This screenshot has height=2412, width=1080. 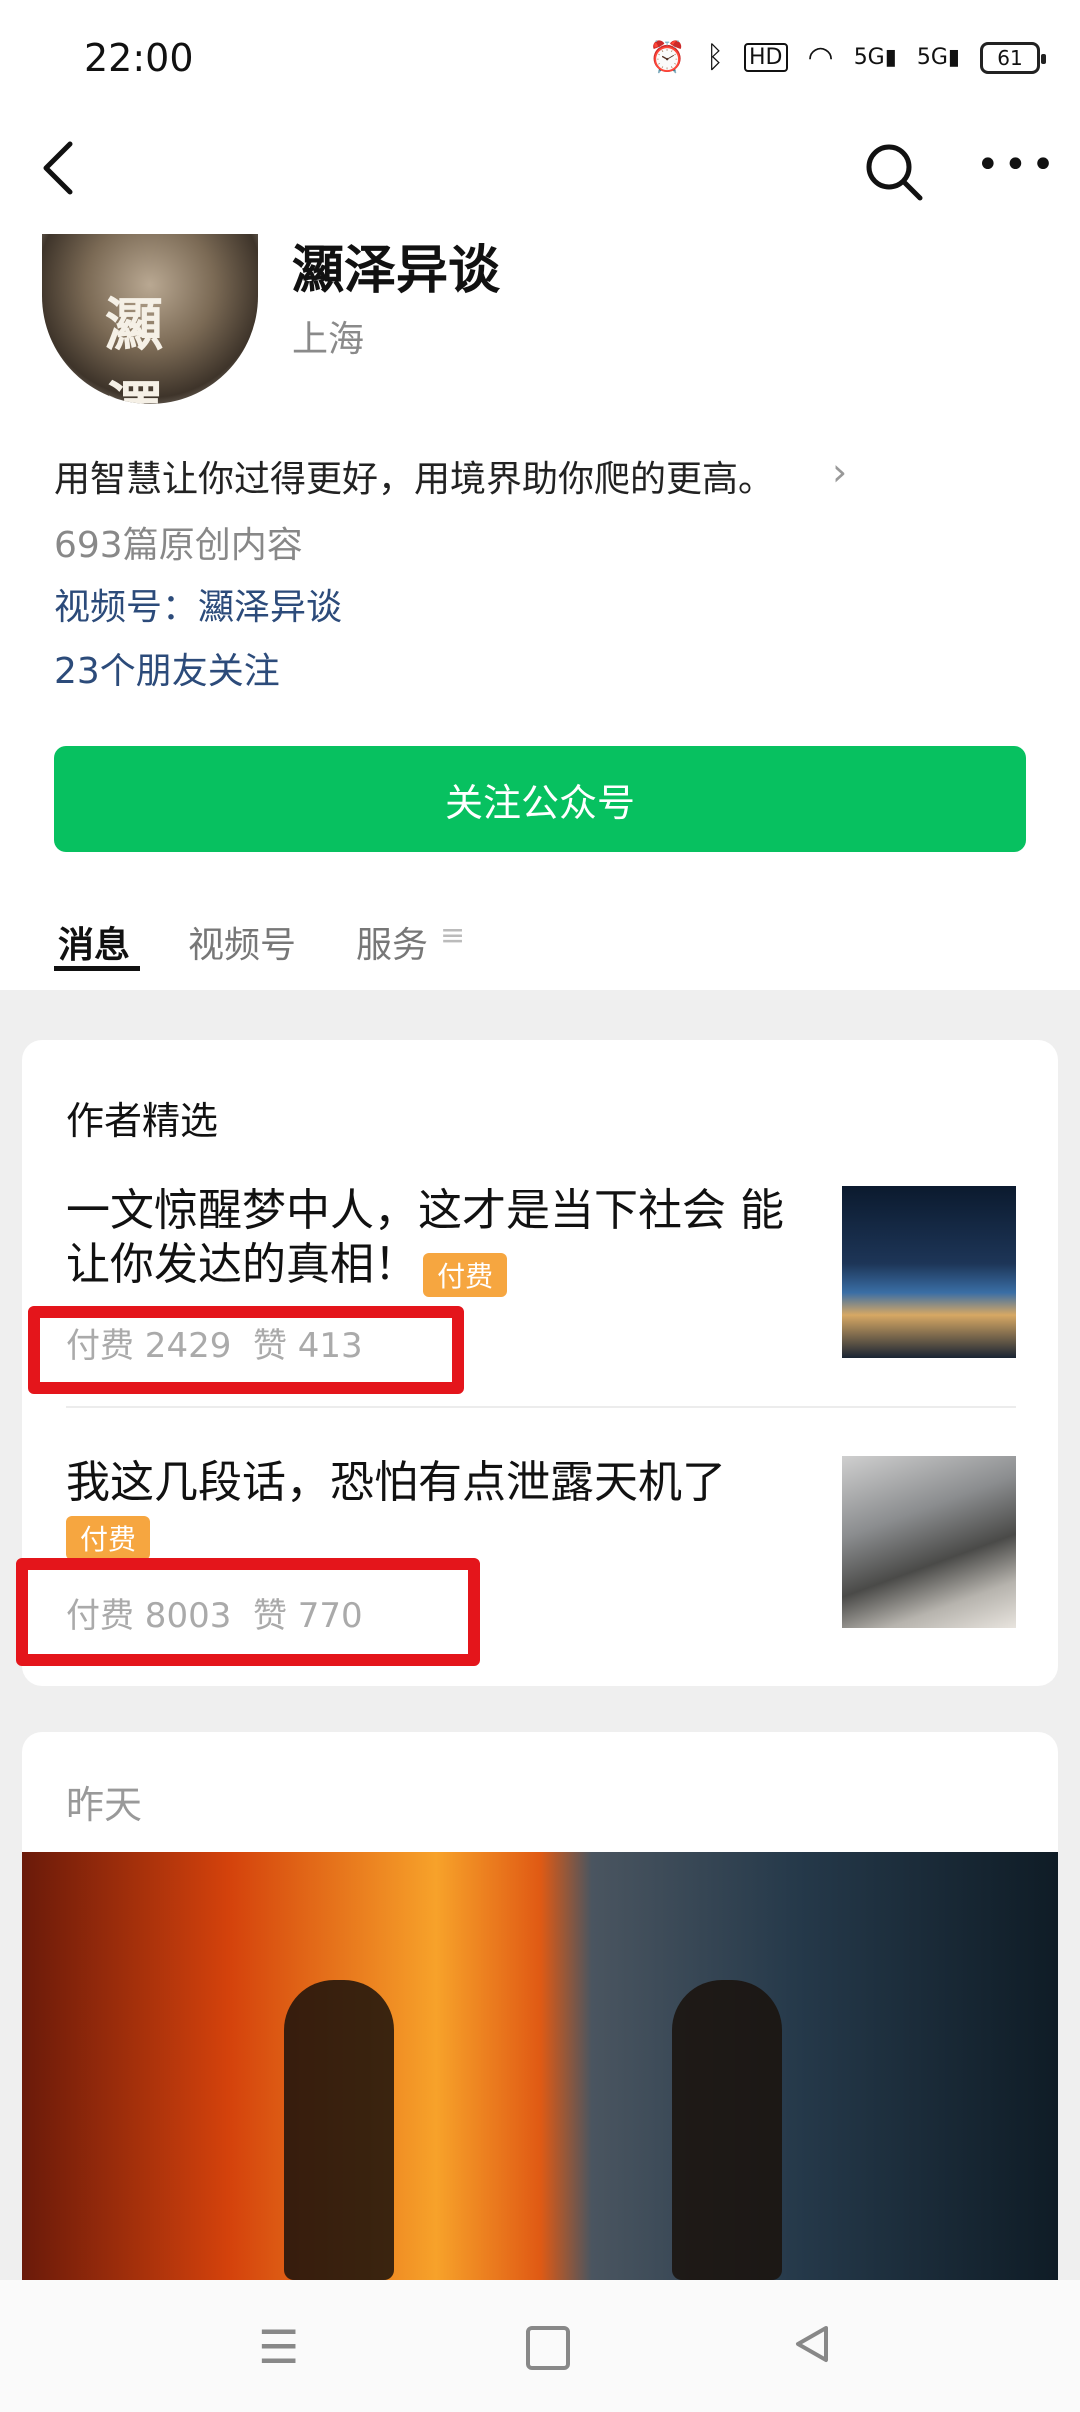 I want to click on friends-follow-link: 23个朋友关注, so click(x=167, y=668).